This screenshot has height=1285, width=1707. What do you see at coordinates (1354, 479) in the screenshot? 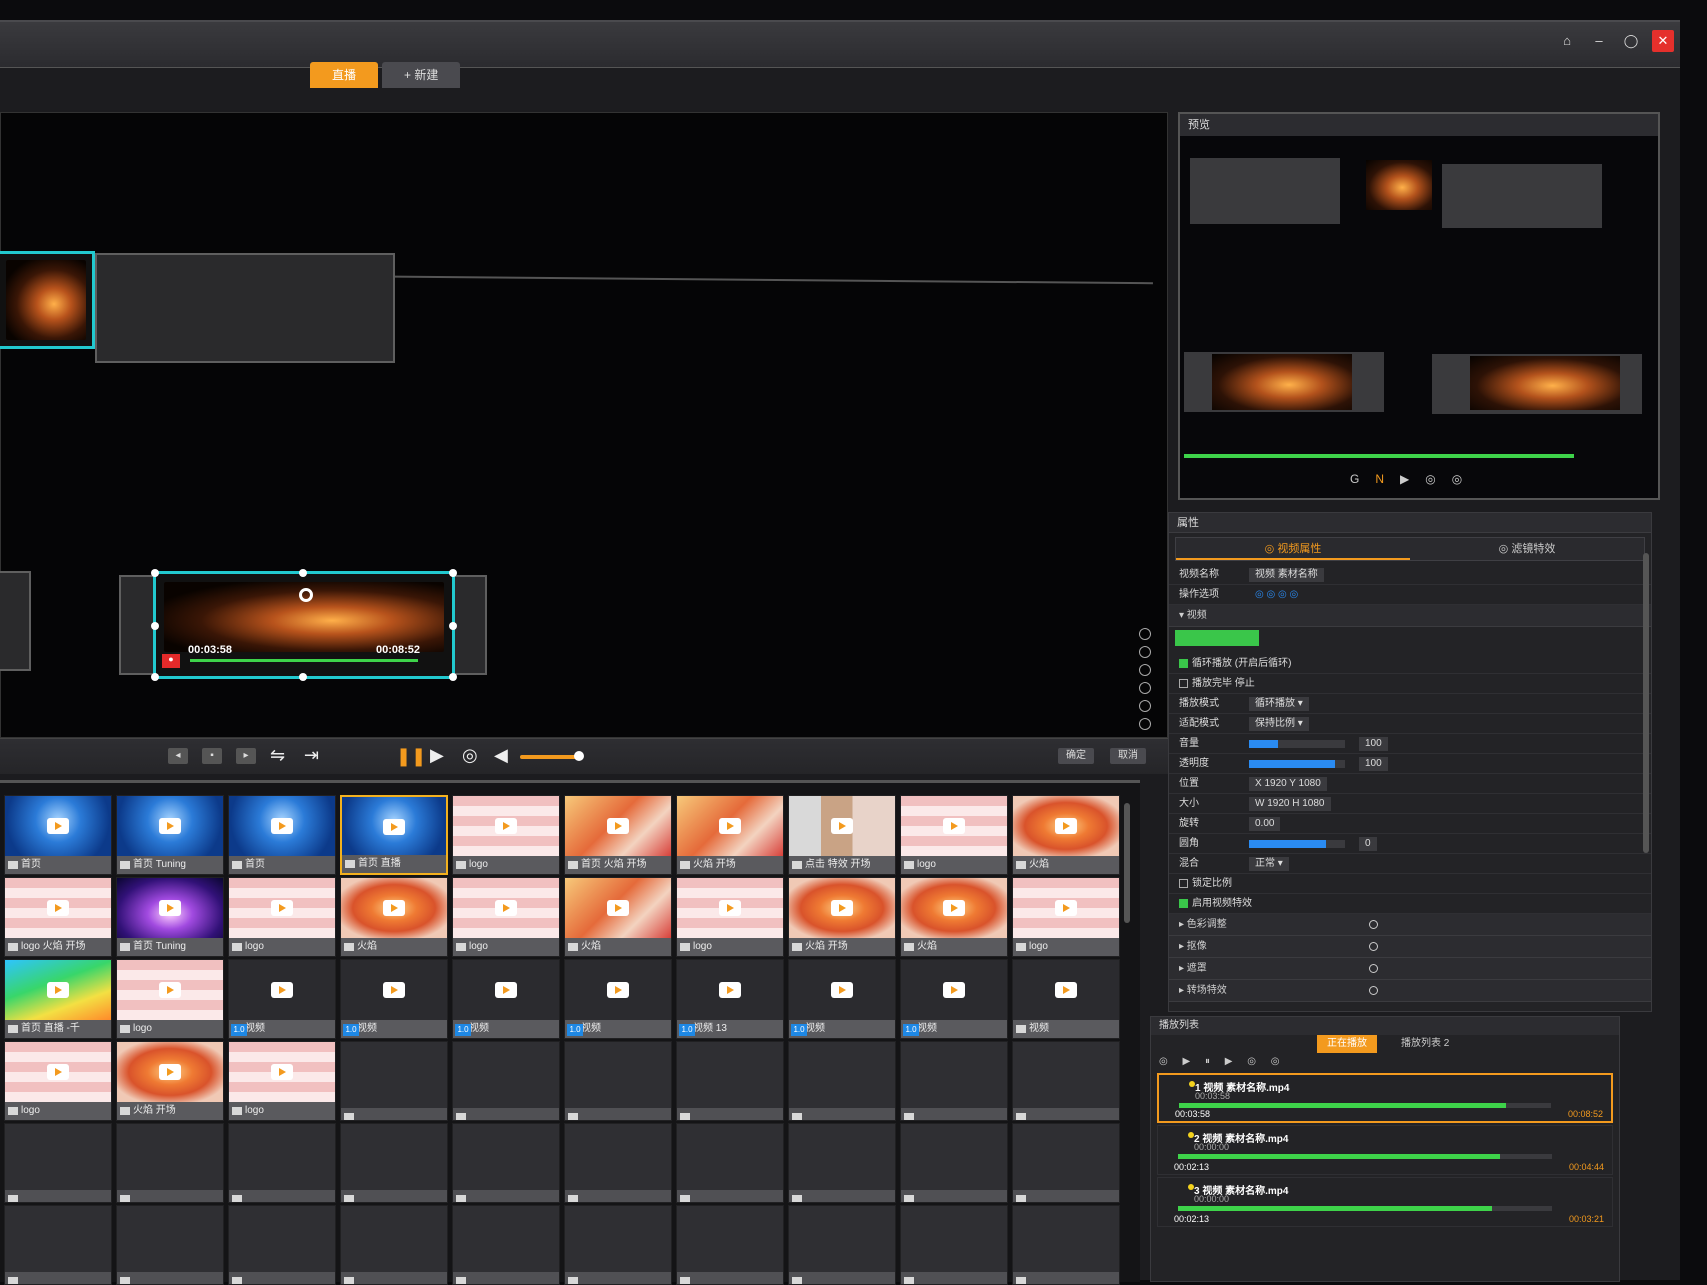
I see `preview-tool-icon: G` at bounding box center [1354, 479].